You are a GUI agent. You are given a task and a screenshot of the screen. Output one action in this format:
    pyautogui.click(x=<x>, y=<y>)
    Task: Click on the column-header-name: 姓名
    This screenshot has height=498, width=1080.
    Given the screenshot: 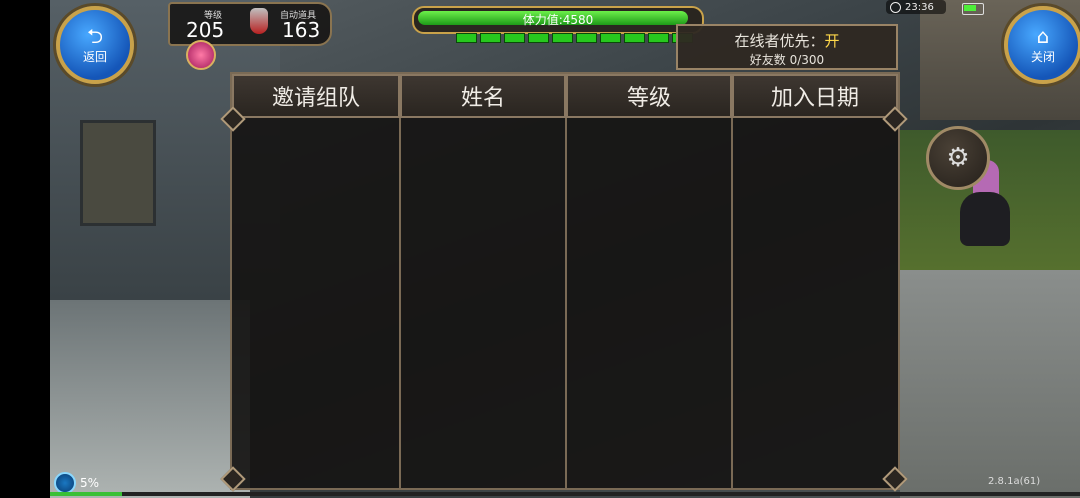 What is the action you would take?
    pyautogui.click(x=483, y=96)
    